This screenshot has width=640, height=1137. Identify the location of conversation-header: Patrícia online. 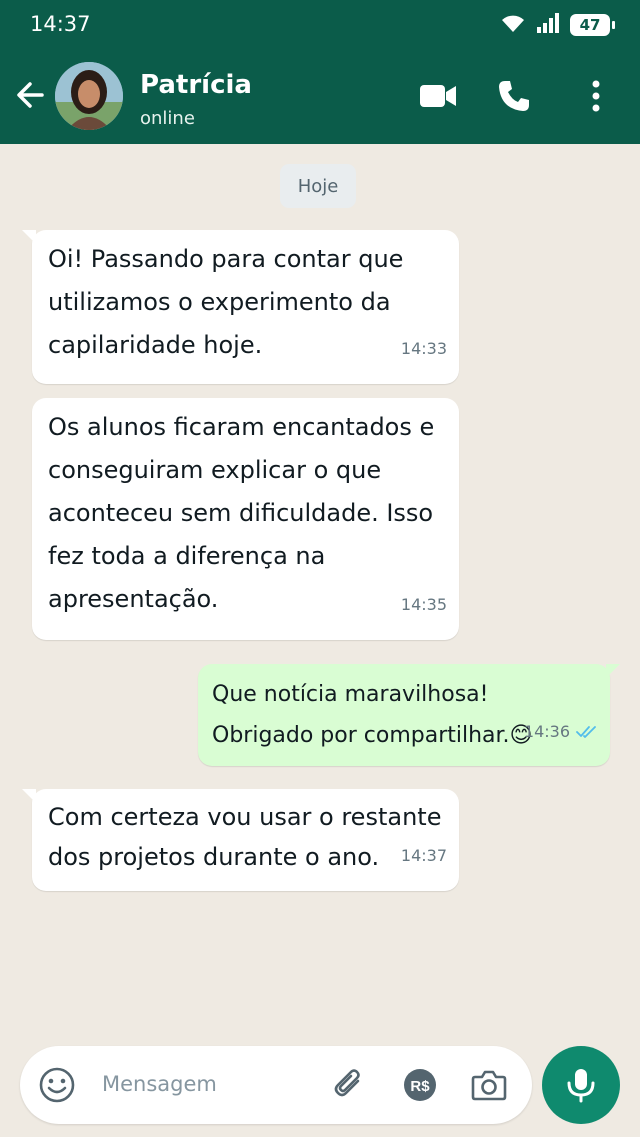
(320, 97).